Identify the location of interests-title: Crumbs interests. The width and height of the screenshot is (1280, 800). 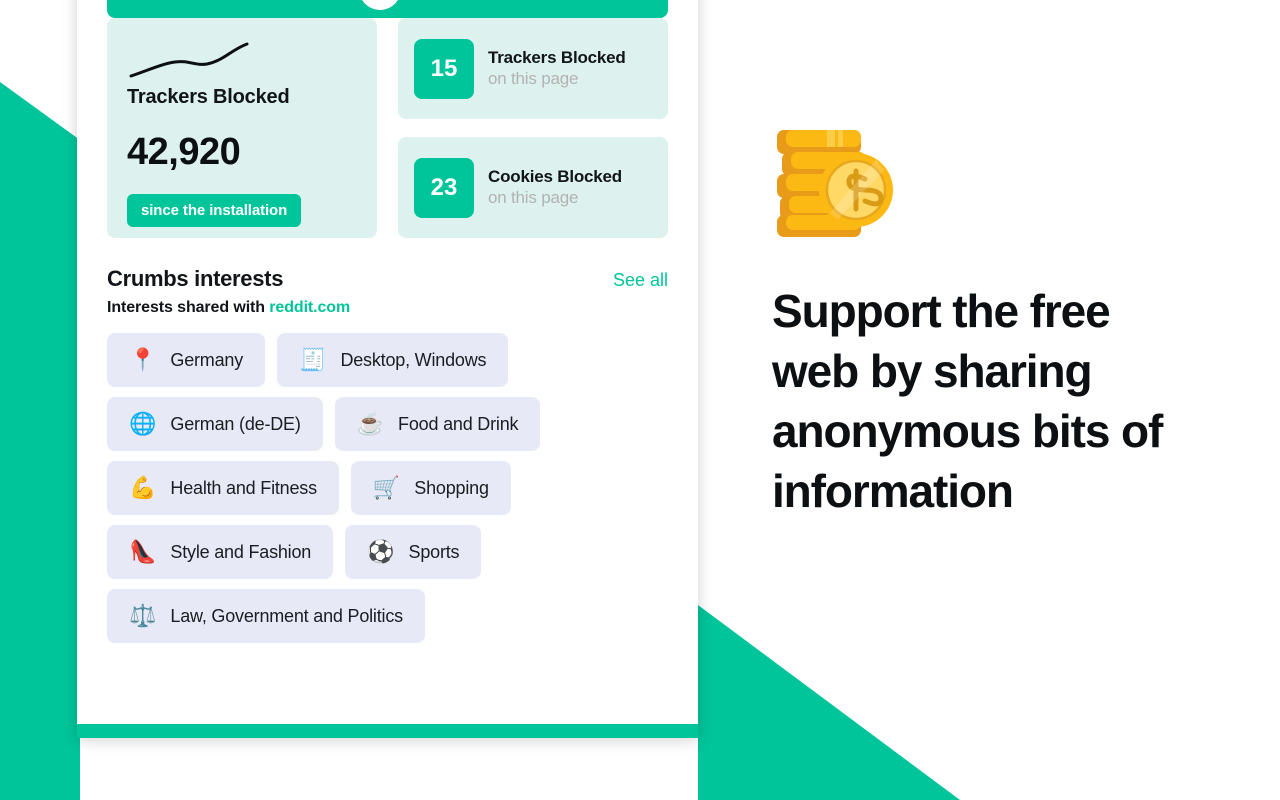
(195, 278).